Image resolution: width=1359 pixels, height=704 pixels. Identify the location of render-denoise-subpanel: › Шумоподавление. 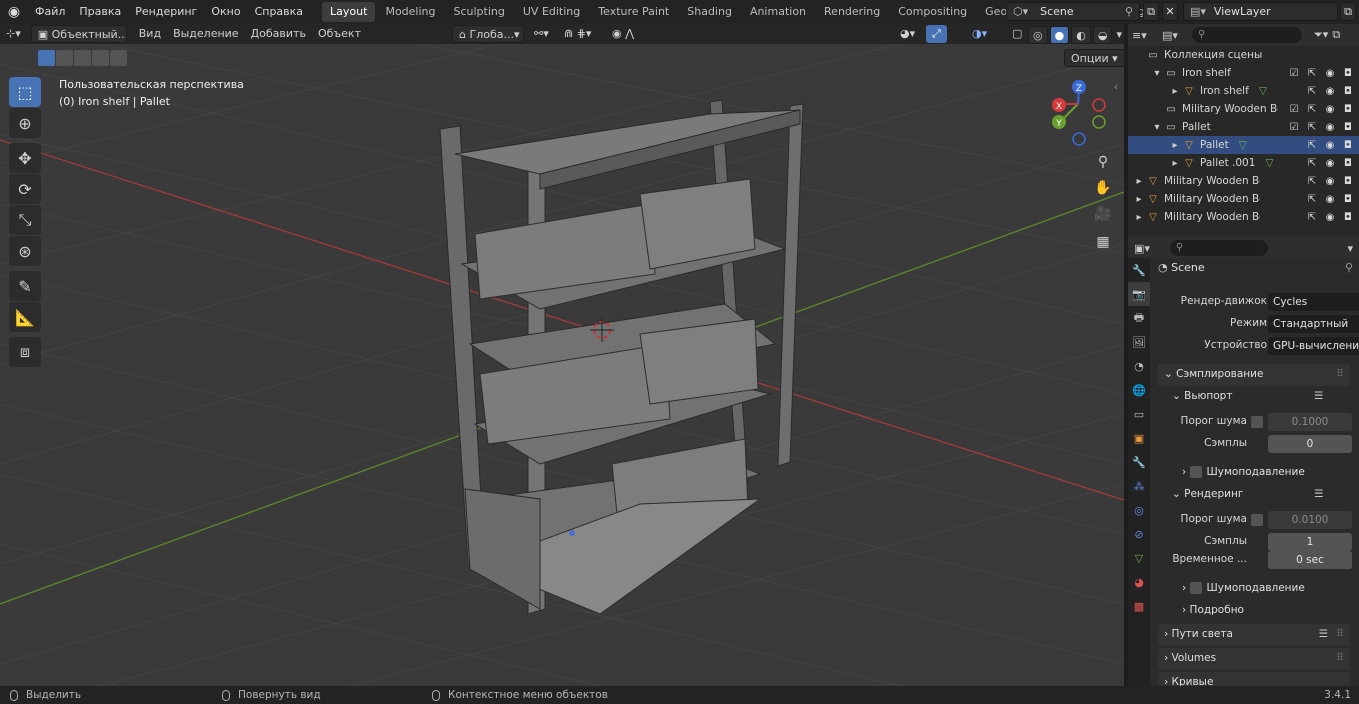
(1243, 588).